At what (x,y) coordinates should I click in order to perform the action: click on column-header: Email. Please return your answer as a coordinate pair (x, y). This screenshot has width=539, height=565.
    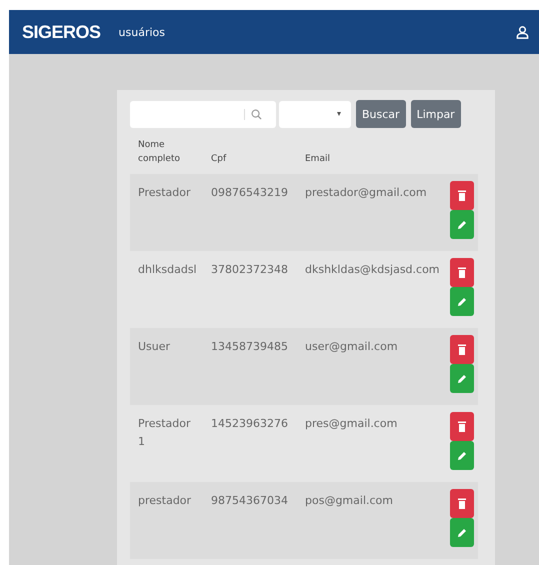
    Looking at the image, I should click on (317, 159).